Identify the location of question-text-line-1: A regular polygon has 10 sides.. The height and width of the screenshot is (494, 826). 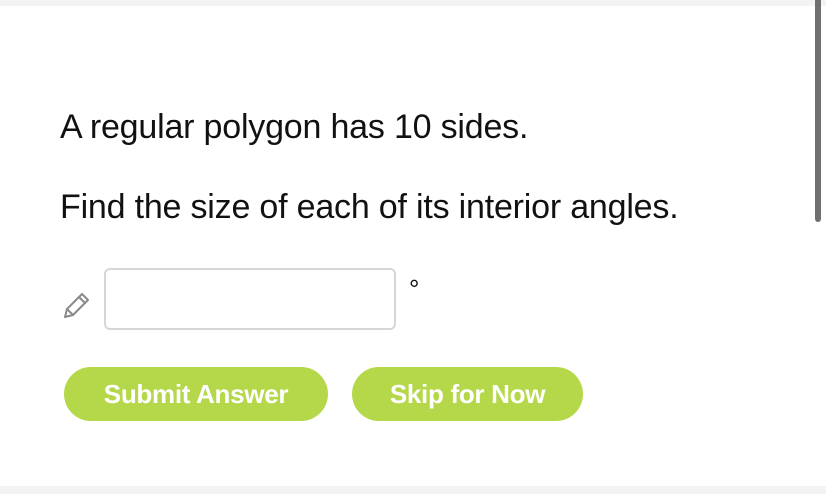
(294, 127).